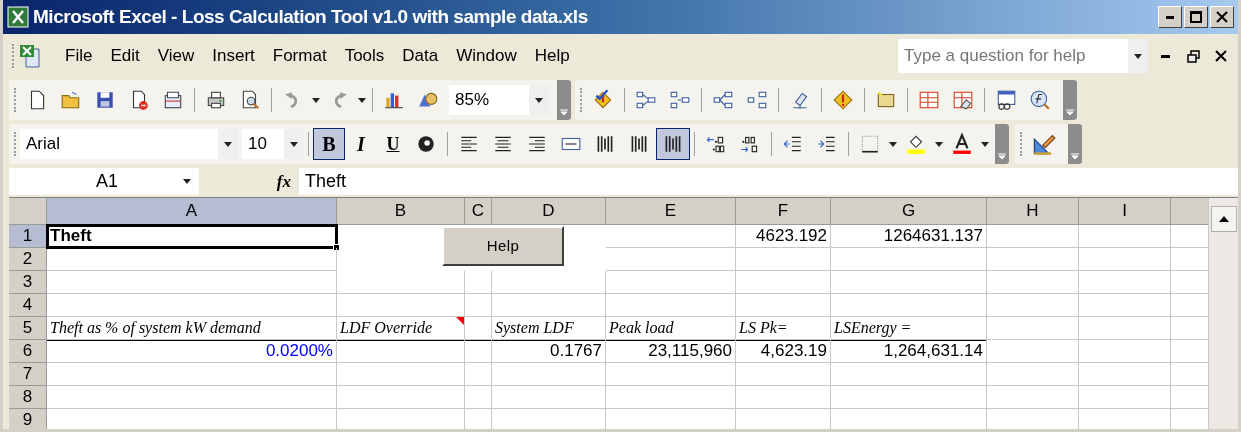 This screenshot has width=1241, height=432. I want to click on zoom-field: 85%, so click(489, 100).